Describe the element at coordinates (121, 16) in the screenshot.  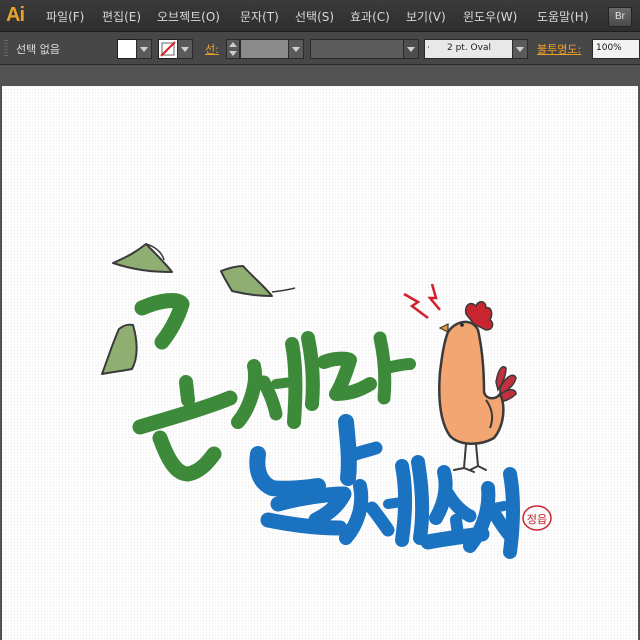
I see `menu-edit: 편집(E)` at that location.